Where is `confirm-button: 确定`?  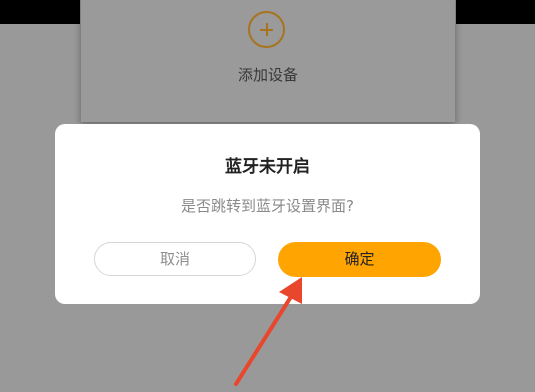 confirm-button: 确定 is located at coordinates (359, 259).